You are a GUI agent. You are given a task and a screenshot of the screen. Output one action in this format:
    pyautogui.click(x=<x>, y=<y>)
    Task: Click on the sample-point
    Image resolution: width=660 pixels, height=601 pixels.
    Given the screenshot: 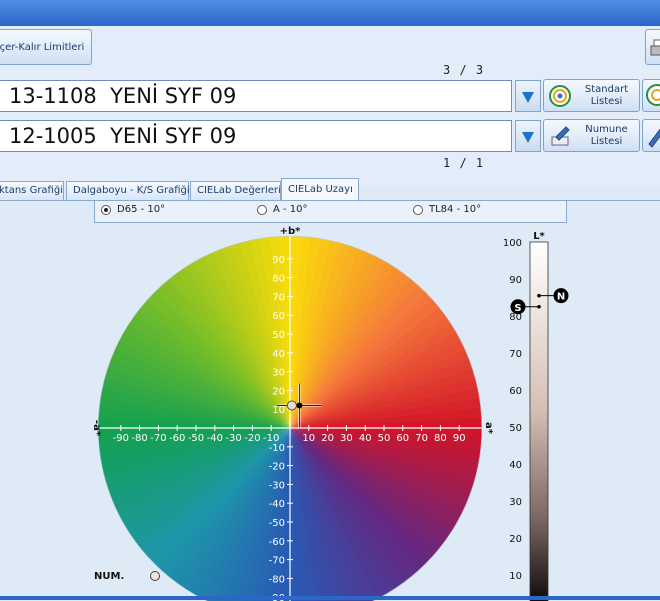 What is the action you would take?
    pyautogui.click(x=291, y=405)
    